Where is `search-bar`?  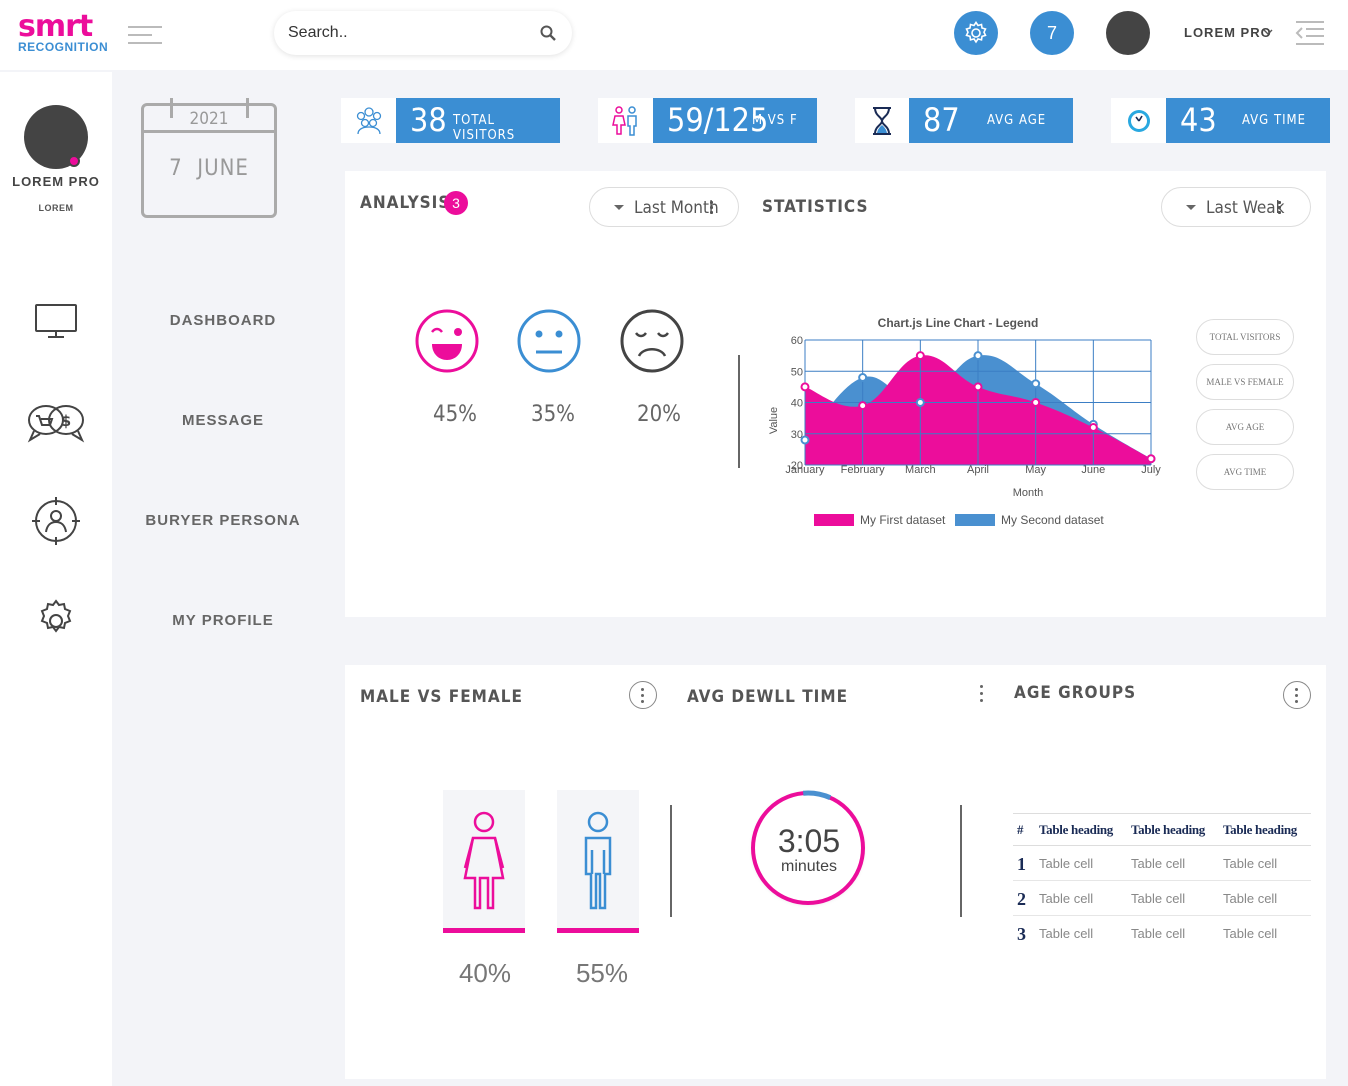 search-bar is located at coordinates (423, 33).